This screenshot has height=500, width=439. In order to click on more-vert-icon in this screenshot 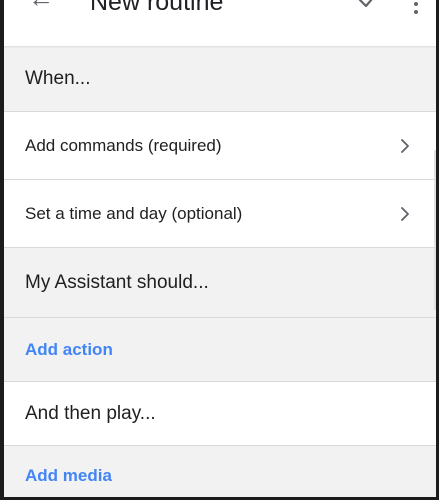, I will do `click(416, 8)`.